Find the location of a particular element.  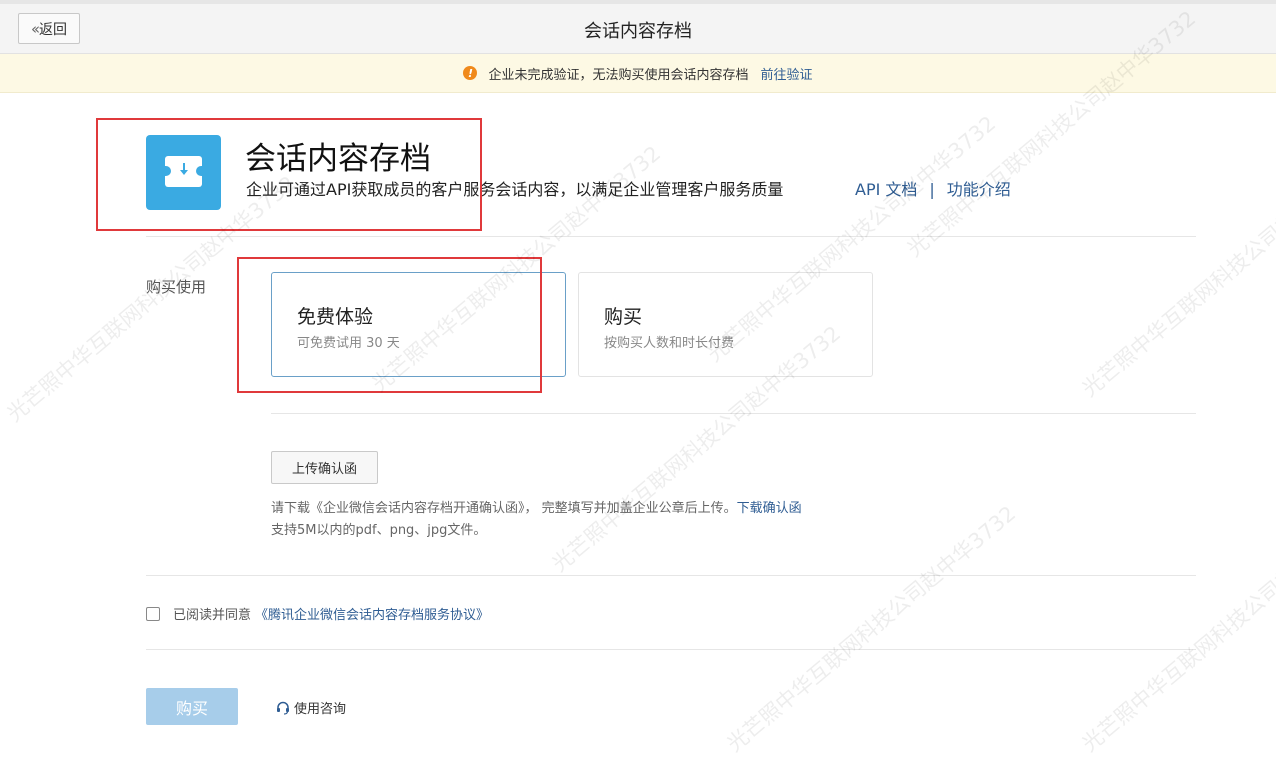

upload-file-limit: 支持5M以内的pdf、png、jpg文件。 is located at coordinates (379, 530).